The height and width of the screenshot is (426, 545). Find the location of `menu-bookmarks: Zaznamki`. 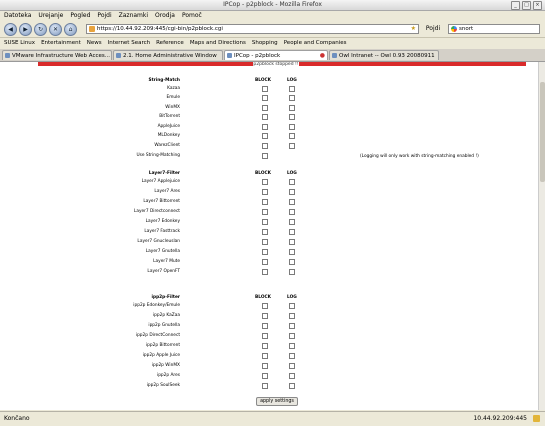

menu-bookmarks: Zaznamki is located at coordinates (133, 16).